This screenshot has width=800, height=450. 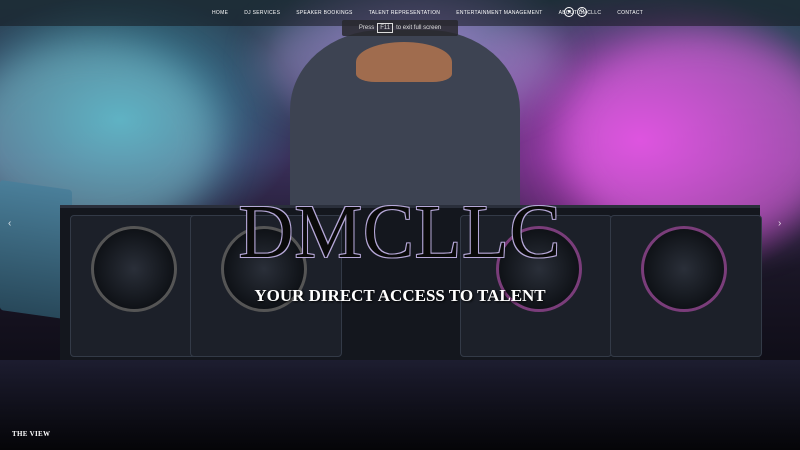 I want to click on chevron-right-icon: ›, so click(x=779, y=223).